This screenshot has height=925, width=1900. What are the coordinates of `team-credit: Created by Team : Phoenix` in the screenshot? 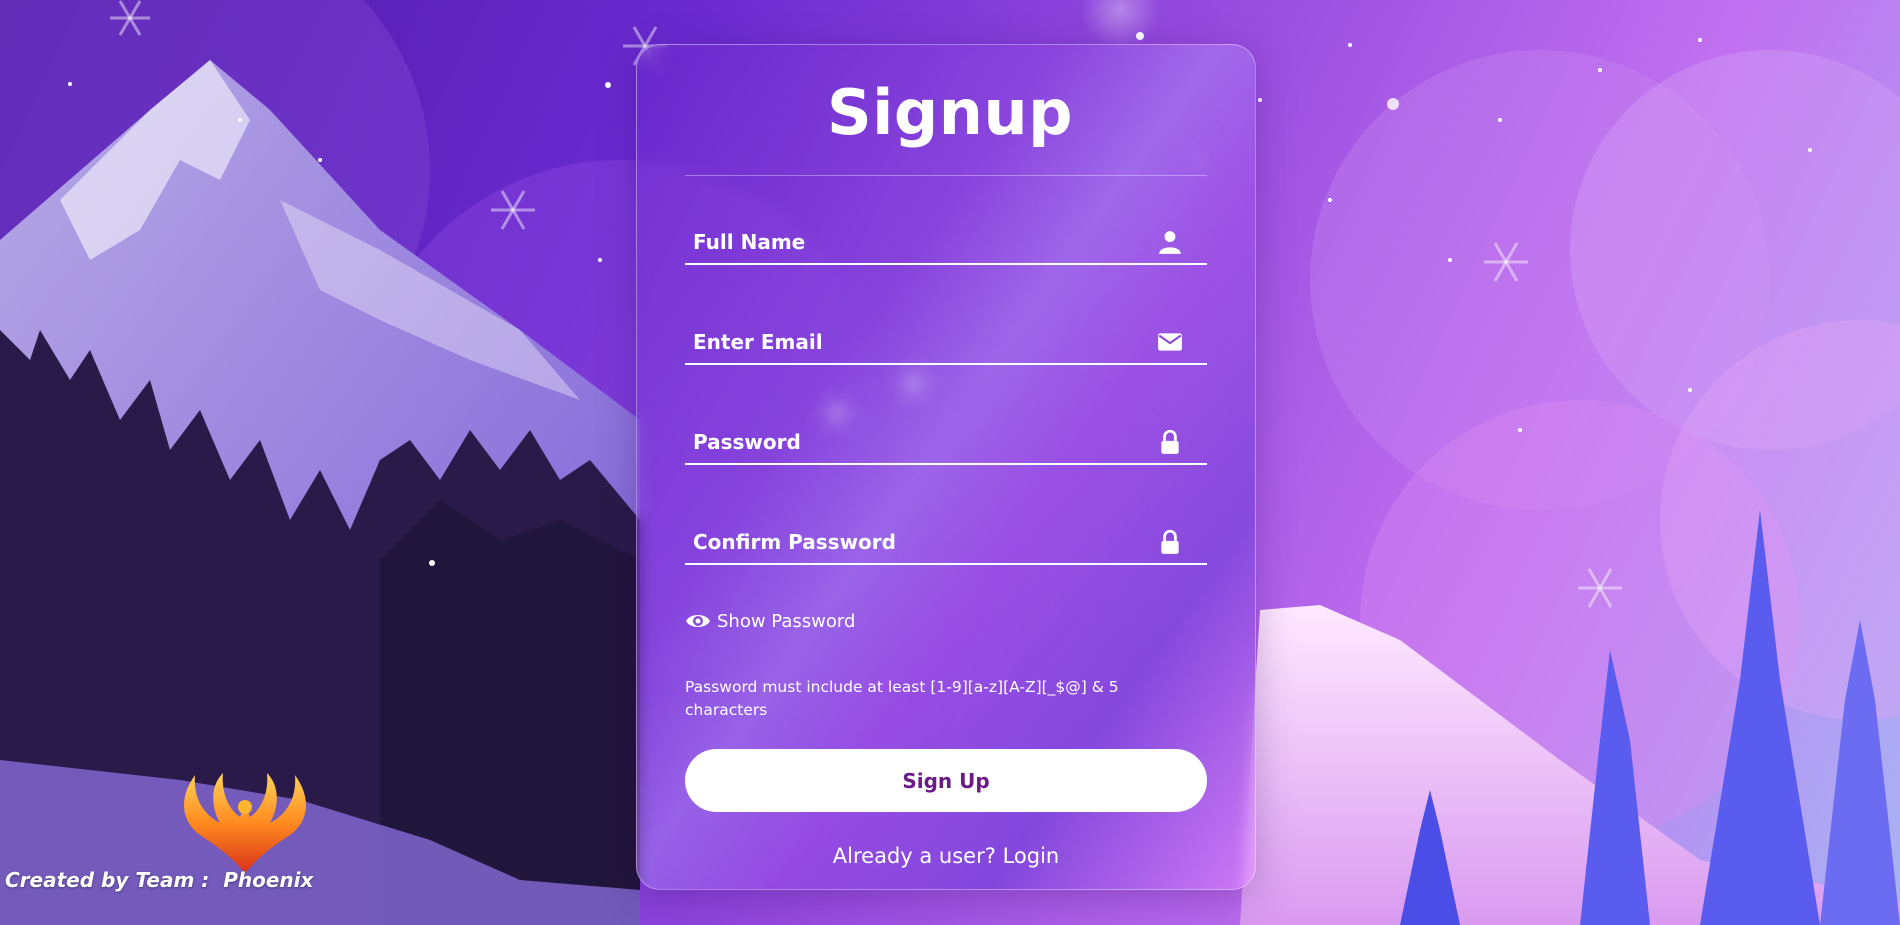 It's located at (159, 880).